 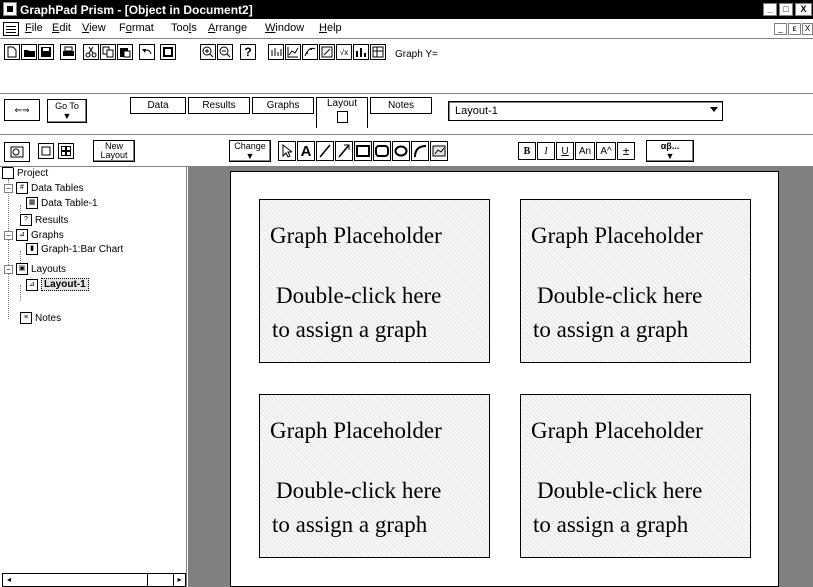 I want to click on help-icon: ?, so click(x=248, y=52).